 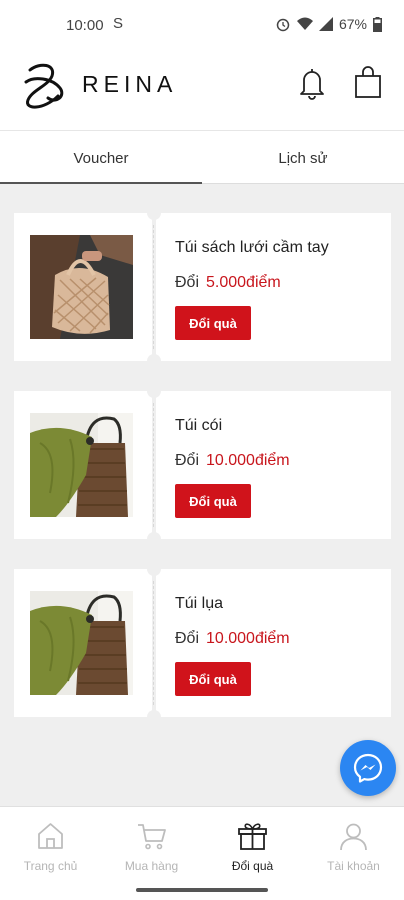 I want to click on voucher-price: Đổi 5.000điểm, so click(x=228, y=283).